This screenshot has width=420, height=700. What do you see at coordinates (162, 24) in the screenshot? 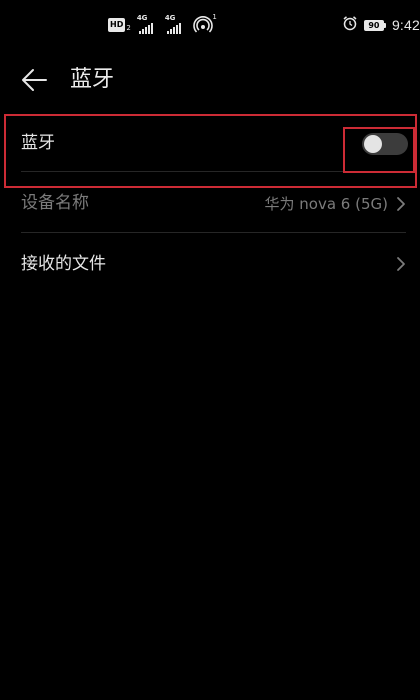
I see `status-bar-indicators: HD 2 4G 4G 1` at bounding box center [162, 24].